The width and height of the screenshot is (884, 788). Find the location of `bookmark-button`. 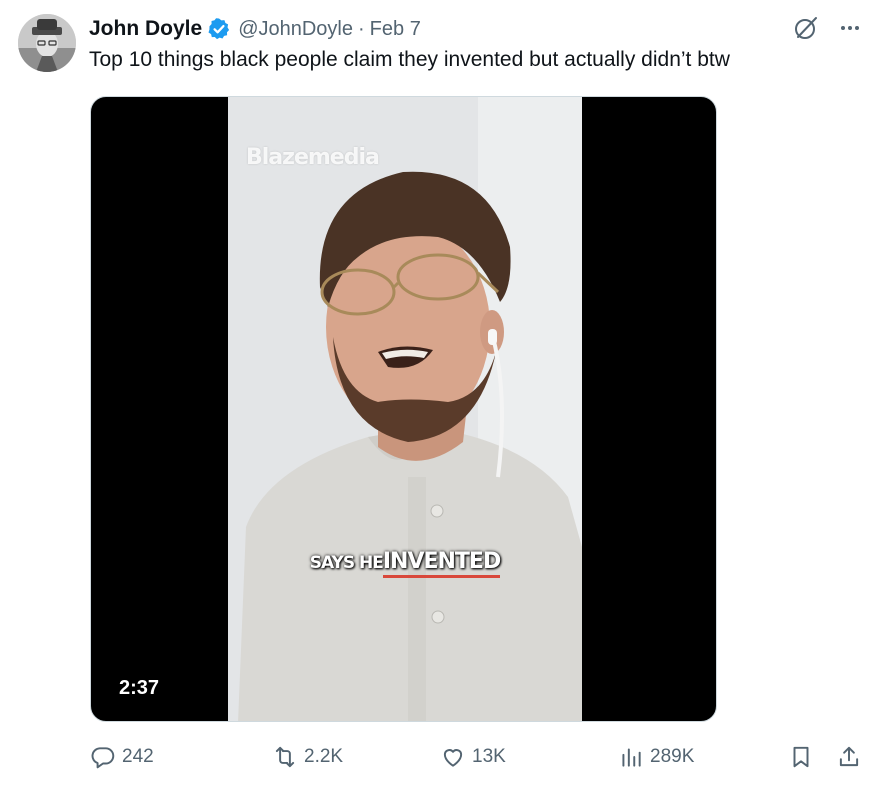

bookmark-button is located at coordinates (801, 757).